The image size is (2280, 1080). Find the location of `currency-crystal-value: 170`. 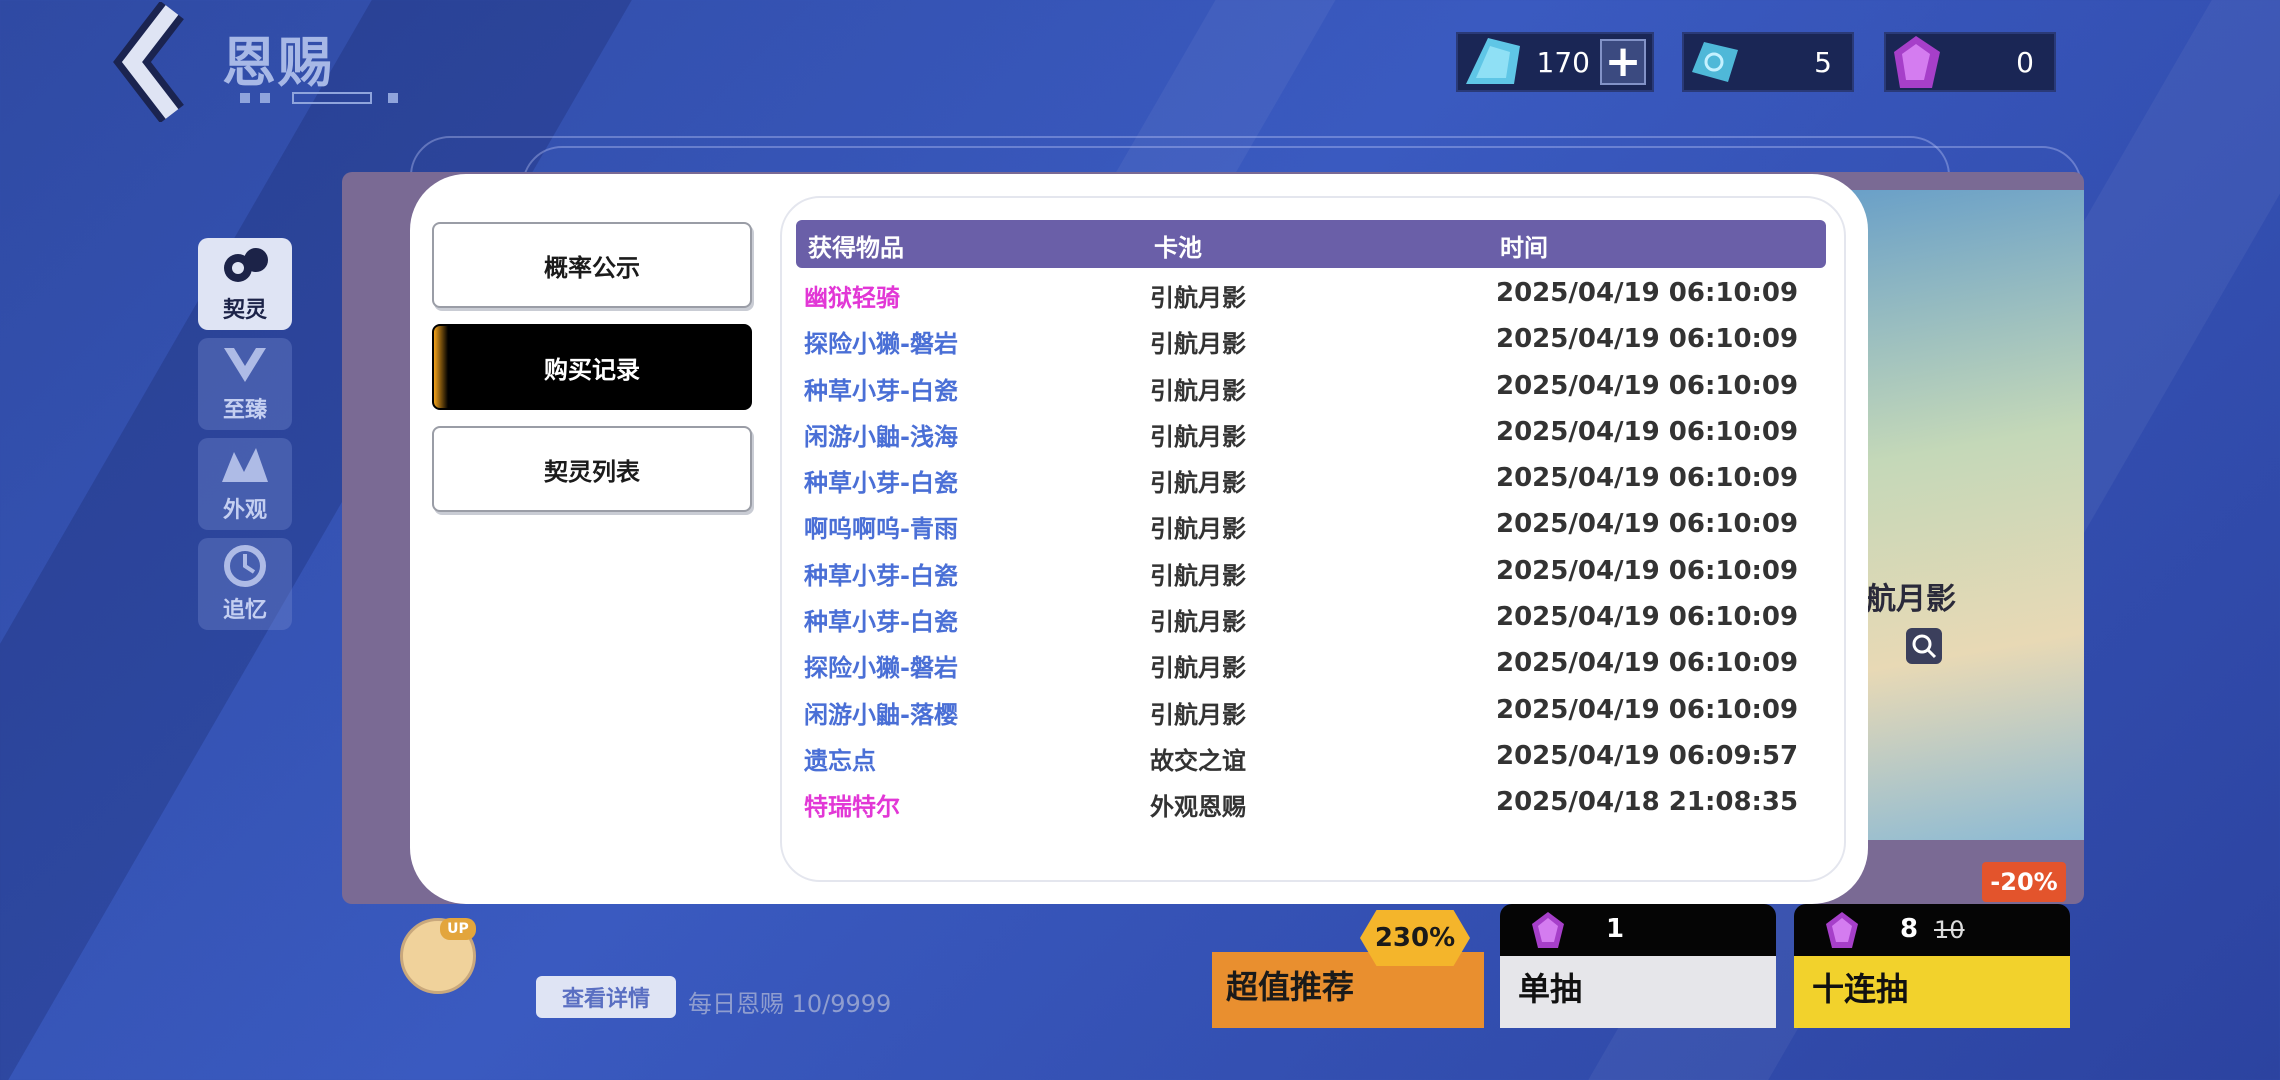

currency-crystal-value: 170 is located at coordinates (1563, 62).